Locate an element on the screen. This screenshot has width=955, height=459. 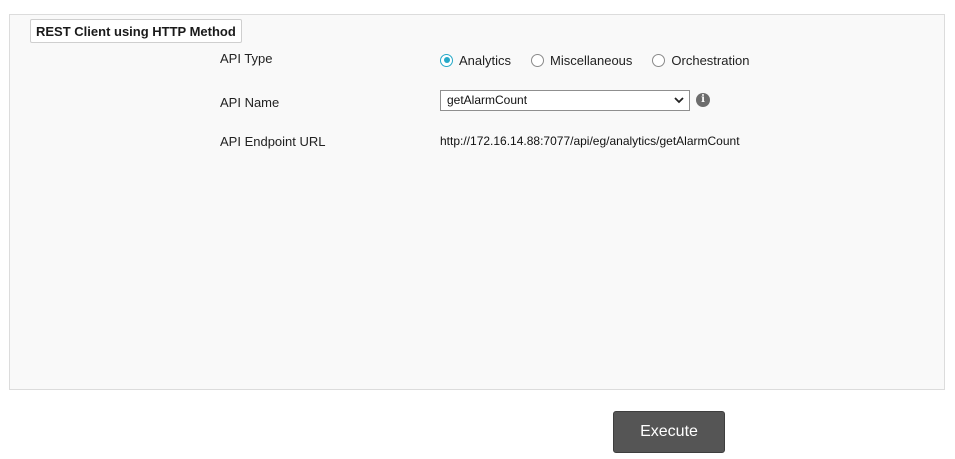
api-type-label: API Type is located at coordinates (246, 58).